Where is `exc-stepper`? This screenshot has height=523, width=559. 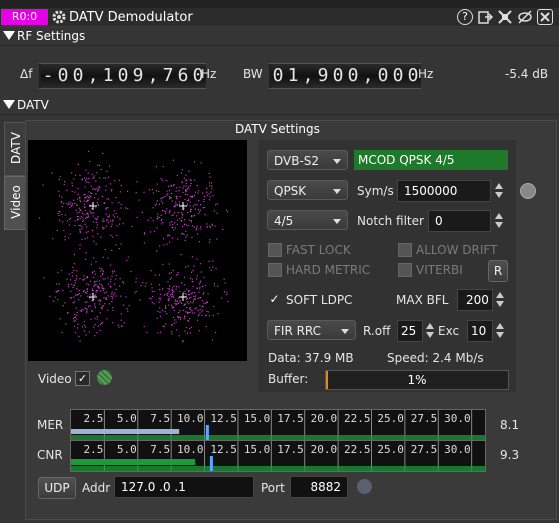
exc-stepper is located at coordinates (501, 330).